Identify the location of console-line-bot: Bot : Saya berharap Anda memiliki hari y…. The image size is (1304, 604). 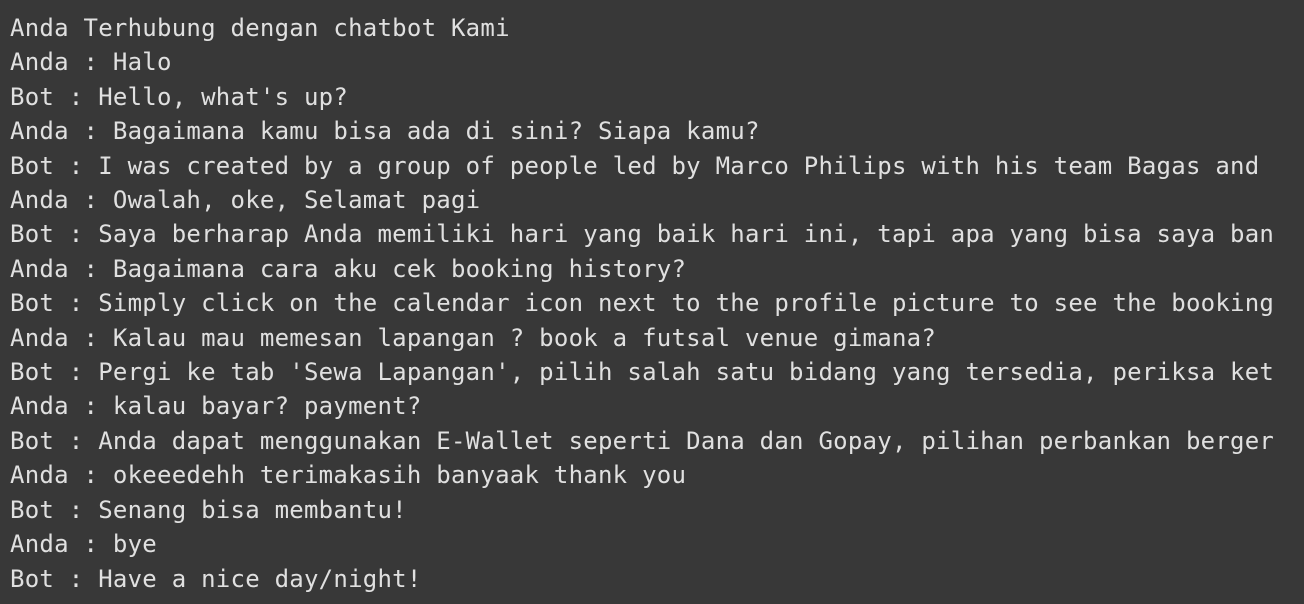
(642, 234).